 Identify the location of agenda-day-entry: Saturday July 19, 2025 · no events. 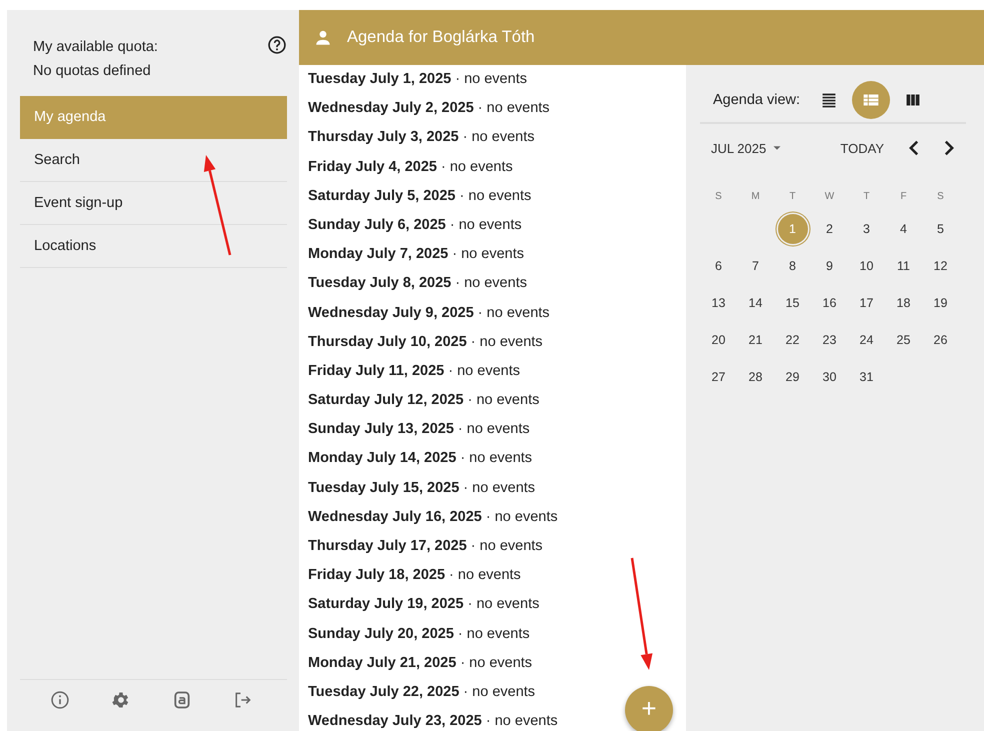
(424, 604).